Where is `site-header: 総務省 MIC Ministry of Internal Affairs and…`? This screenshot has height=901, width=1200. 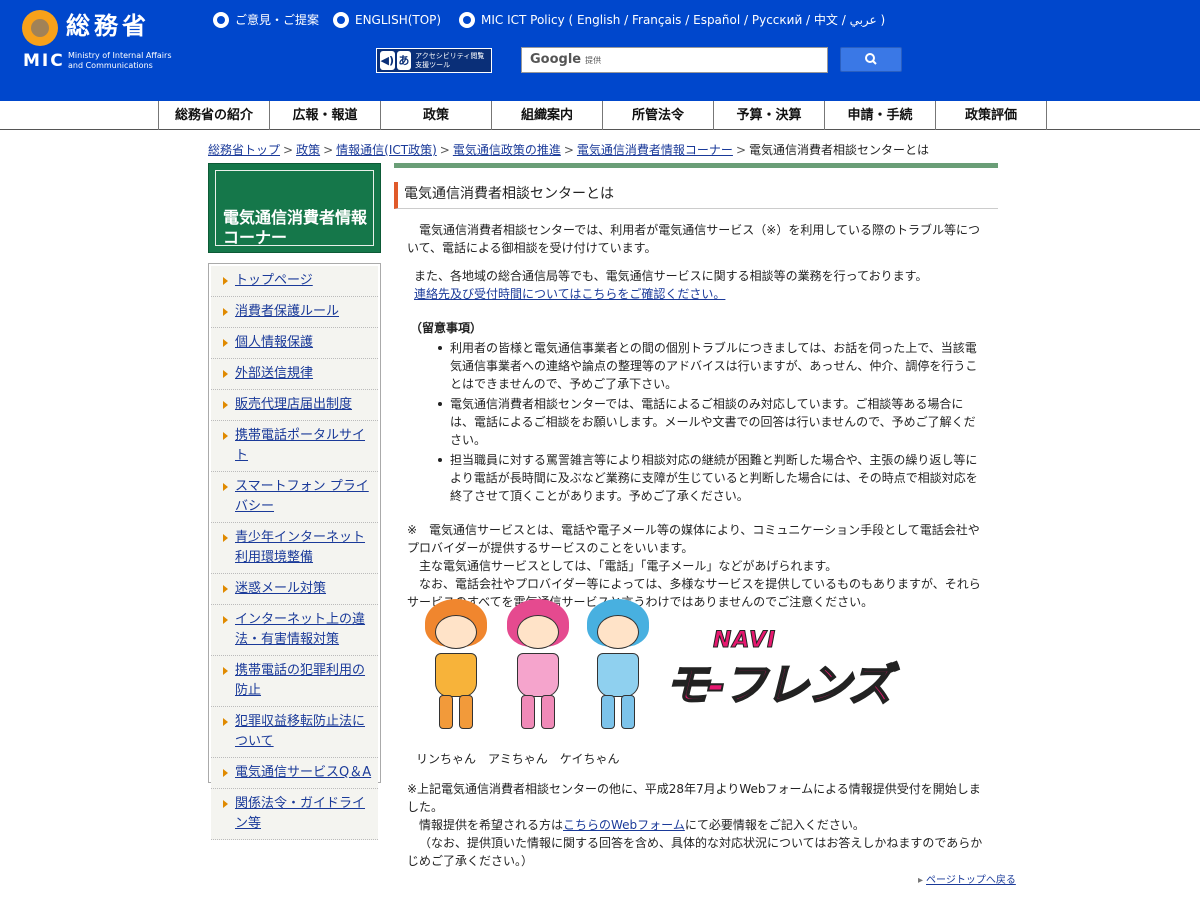
site-header: 総務省 MIC Ministry of Internal Affairs and… is located at coordinates (600, 50).